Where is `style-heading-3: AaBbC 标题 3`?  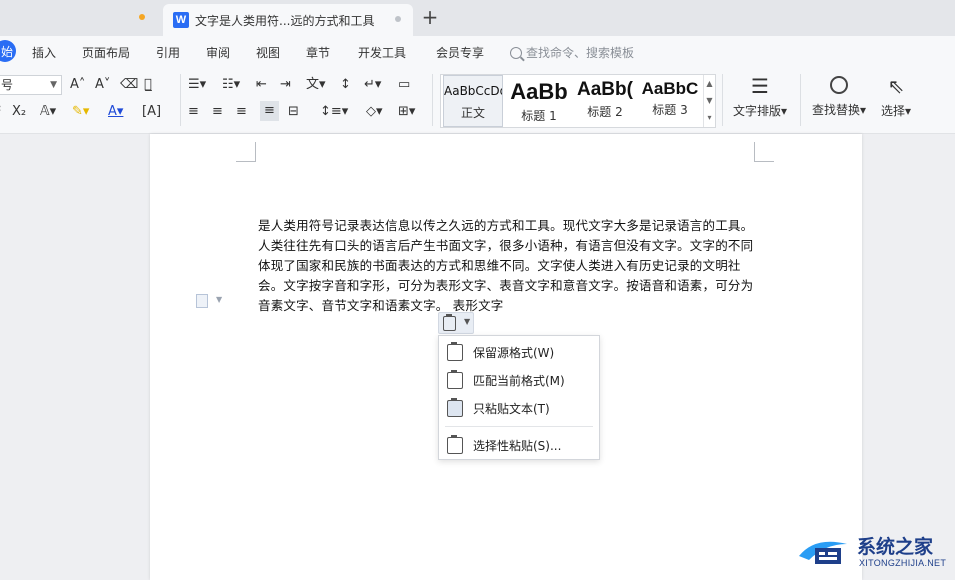
style-heading-3: AaBbC 标题 3 is located at coordinates (670, 101).